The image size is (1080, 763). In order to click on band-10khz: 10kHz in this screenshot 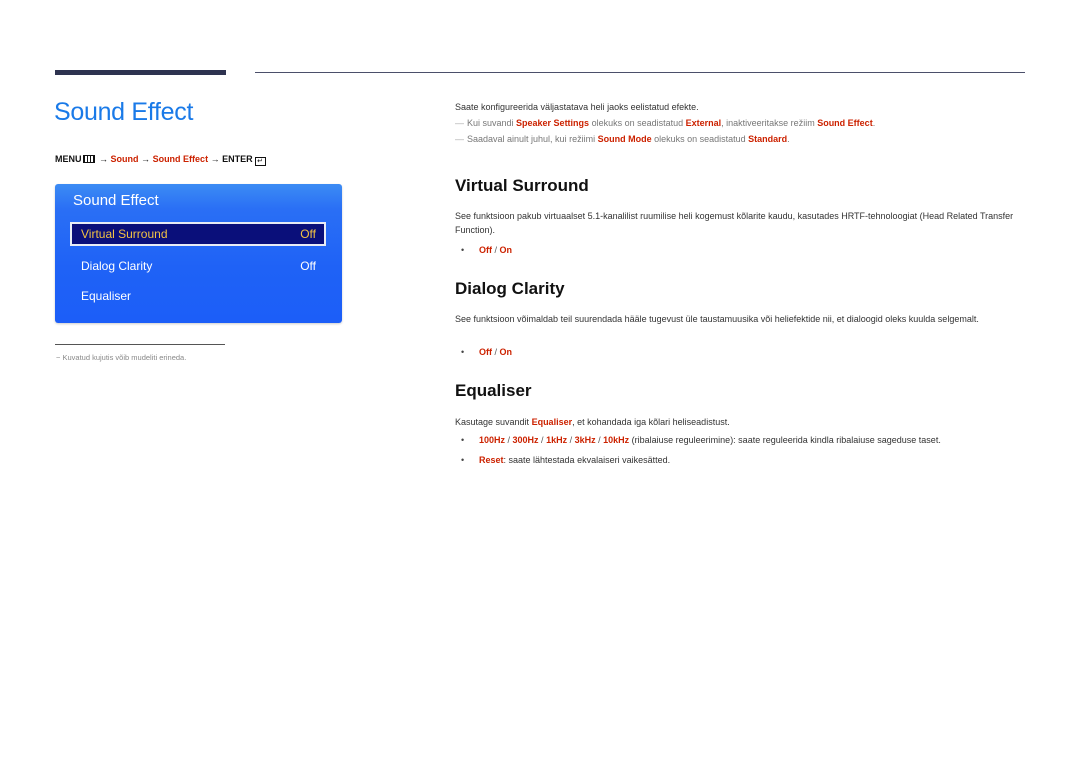, I will do `click(616, 440)`.